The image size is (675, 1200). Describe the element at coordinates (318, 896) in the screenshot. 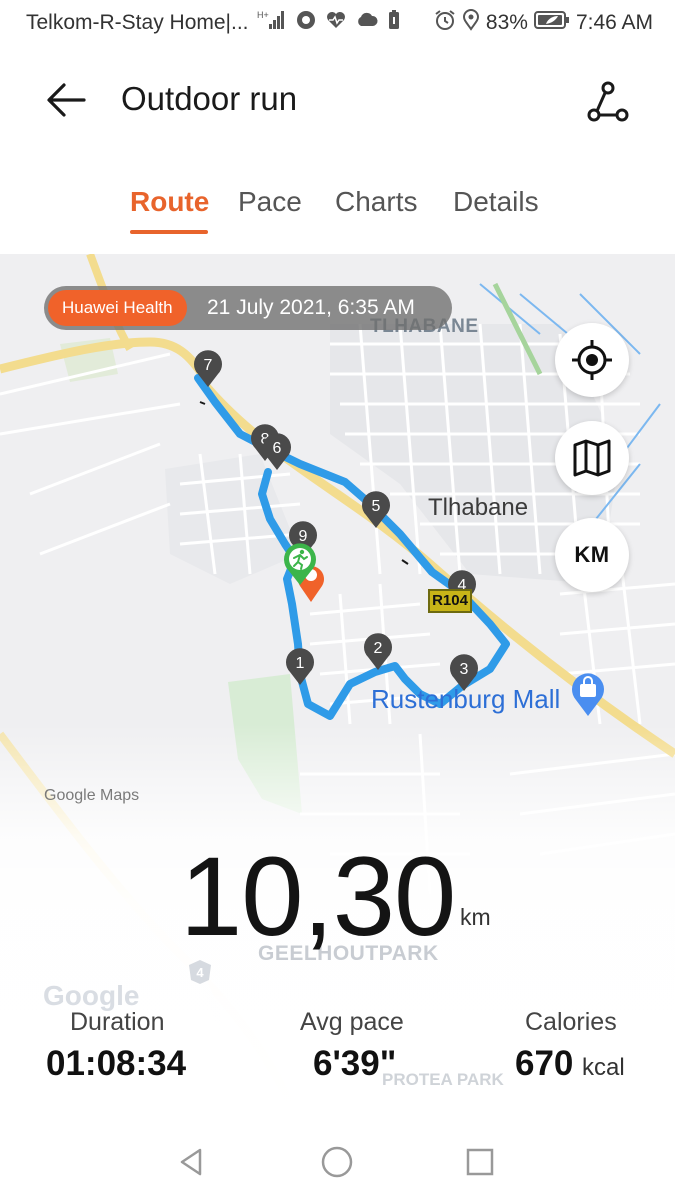

I see `distance-value: 10,30` at that location.